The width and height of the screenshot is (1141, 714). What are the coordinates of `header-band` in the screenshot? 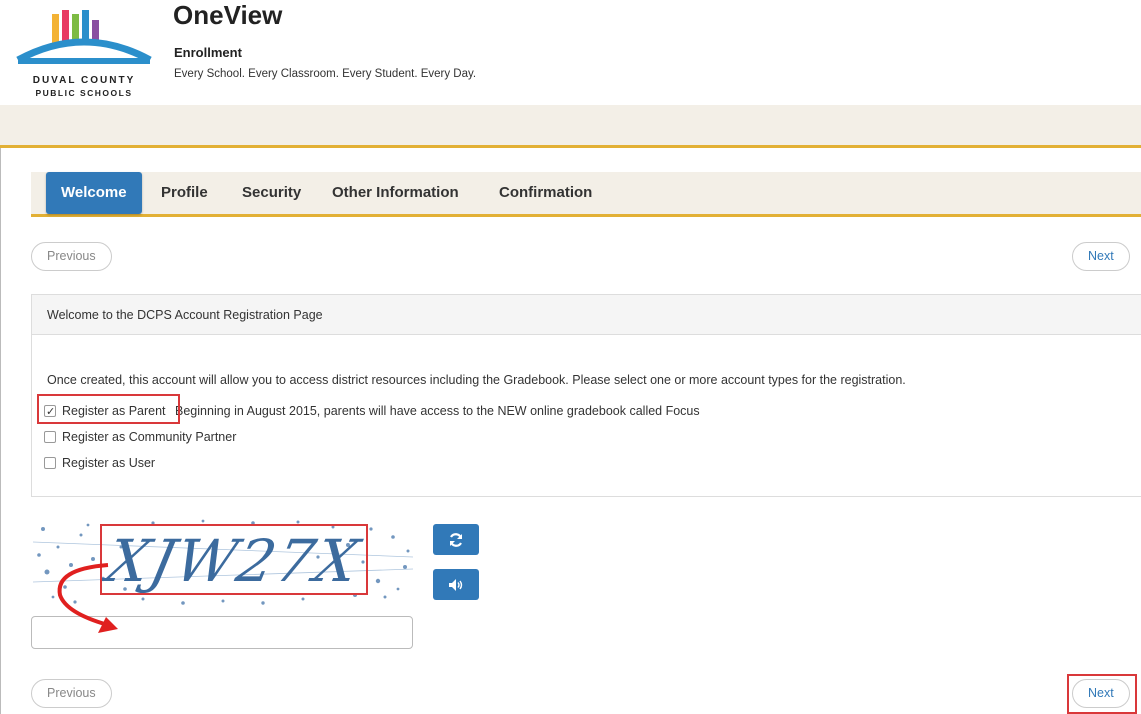 It's located at (570, 126).